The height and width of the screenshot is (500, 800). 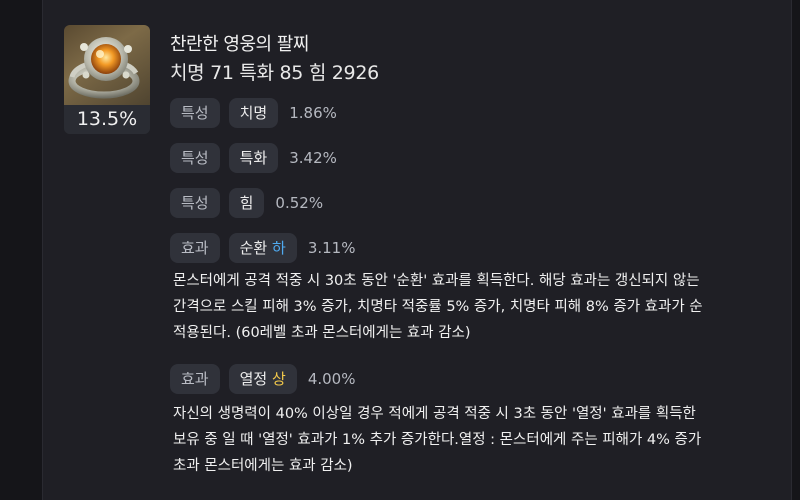 I want to click on description-line: 적용된다. (60레벨 초과 몬스터에게는 효과 감소), so click(x=322, y=333).